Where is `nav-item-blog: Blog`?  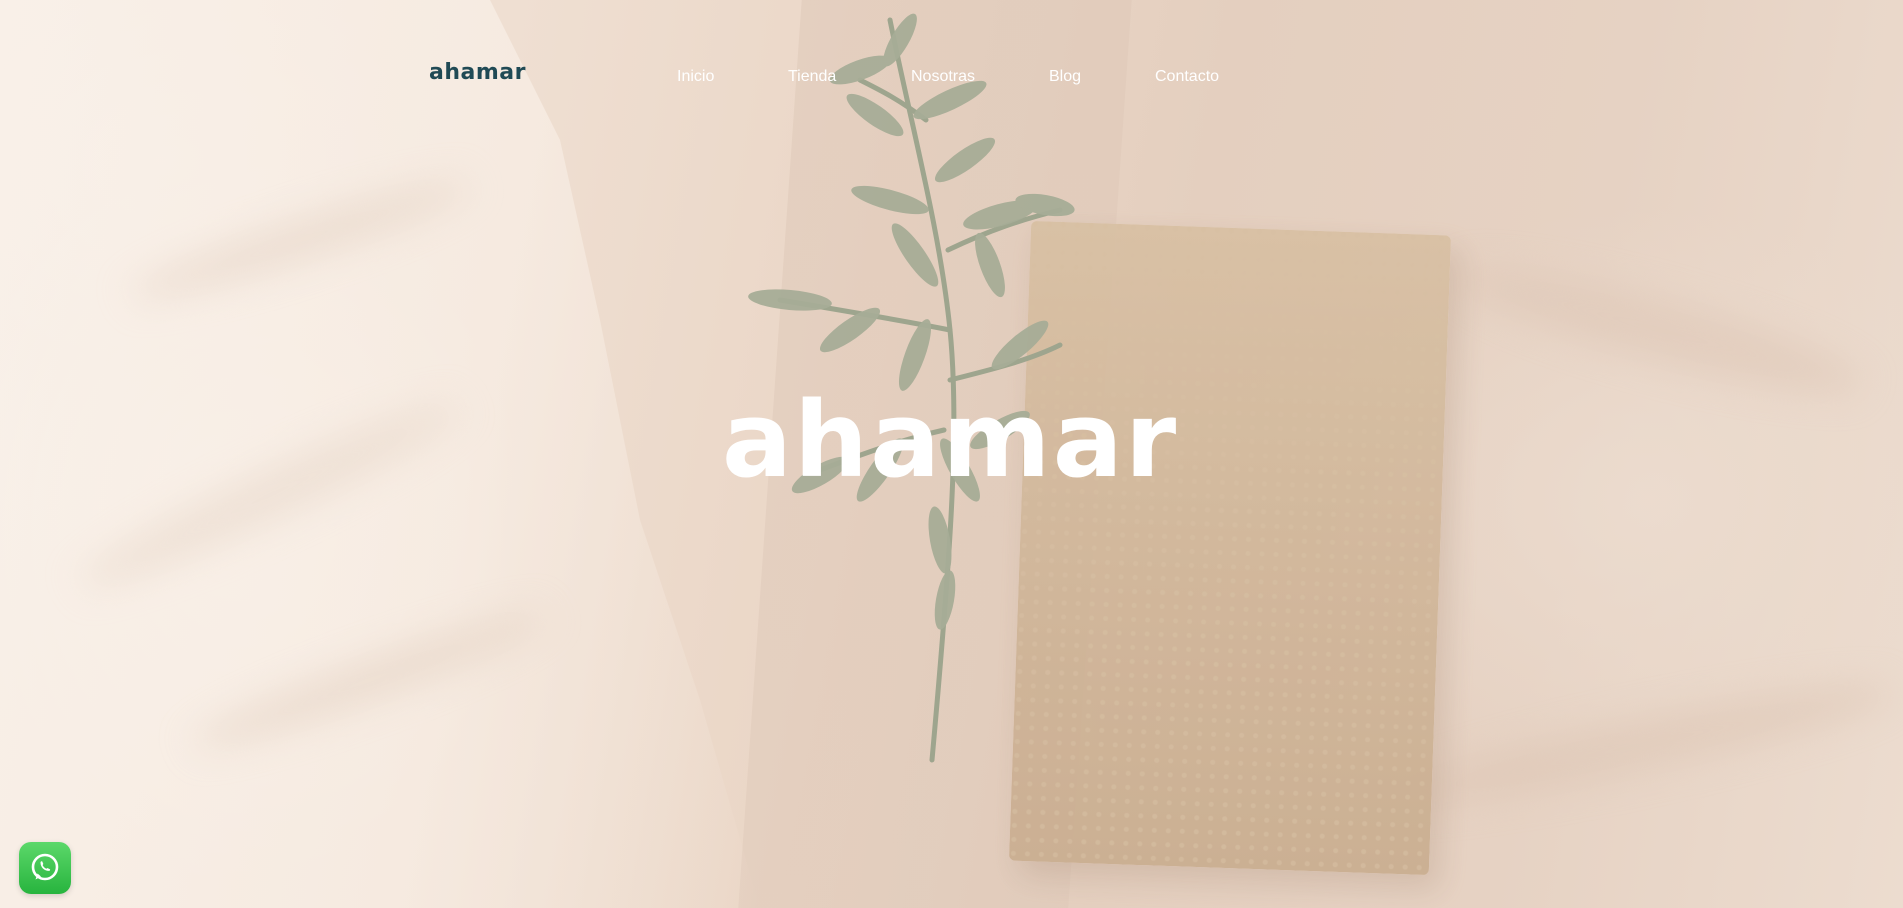
nav-item-blog: Blog is located at coordinates (1065, 77).